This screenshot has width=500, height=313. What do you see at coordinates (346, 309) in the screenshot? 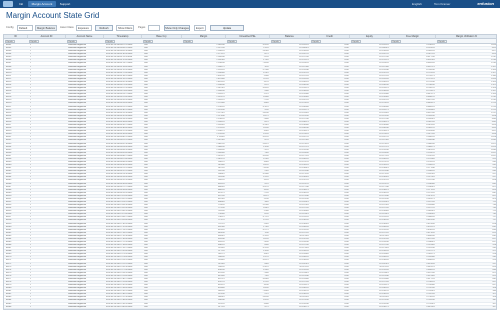
I see `cell-credit: 0.00` at bounding box center [346, 309].